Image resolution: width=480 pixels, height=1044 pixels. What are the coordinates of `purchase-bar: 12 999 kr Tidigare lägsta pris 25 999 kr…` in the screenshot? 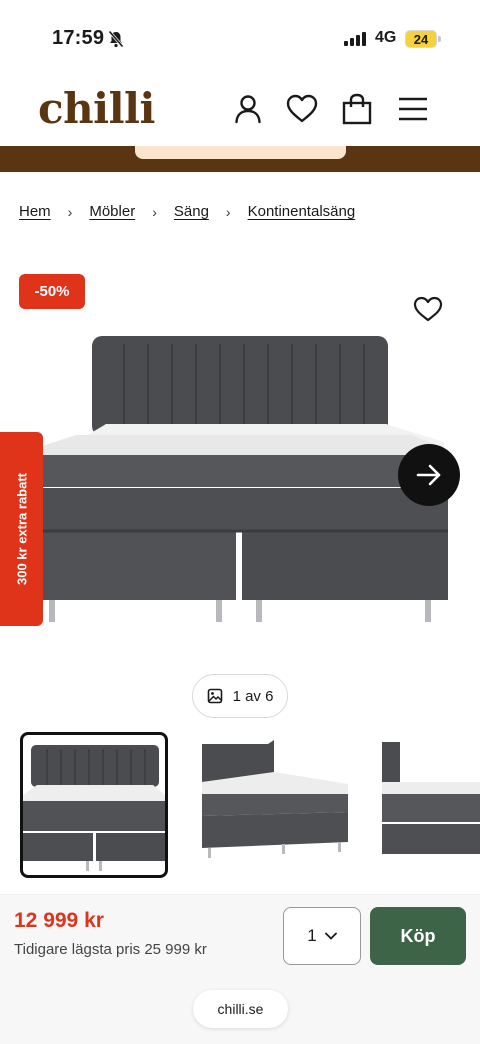 It's located at (240, 969).